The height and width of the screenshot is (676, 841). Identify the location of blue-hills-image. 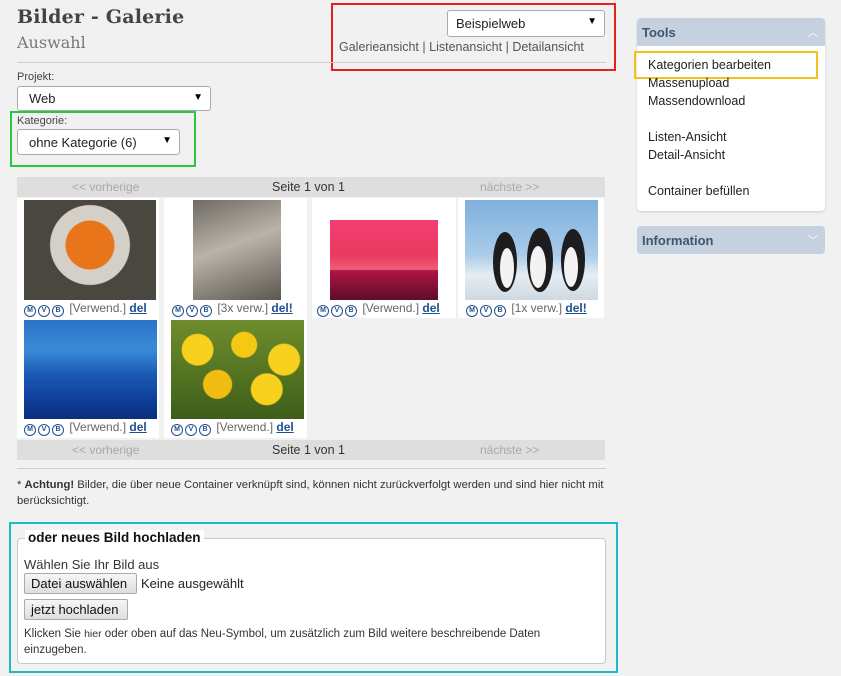
(90, 369).